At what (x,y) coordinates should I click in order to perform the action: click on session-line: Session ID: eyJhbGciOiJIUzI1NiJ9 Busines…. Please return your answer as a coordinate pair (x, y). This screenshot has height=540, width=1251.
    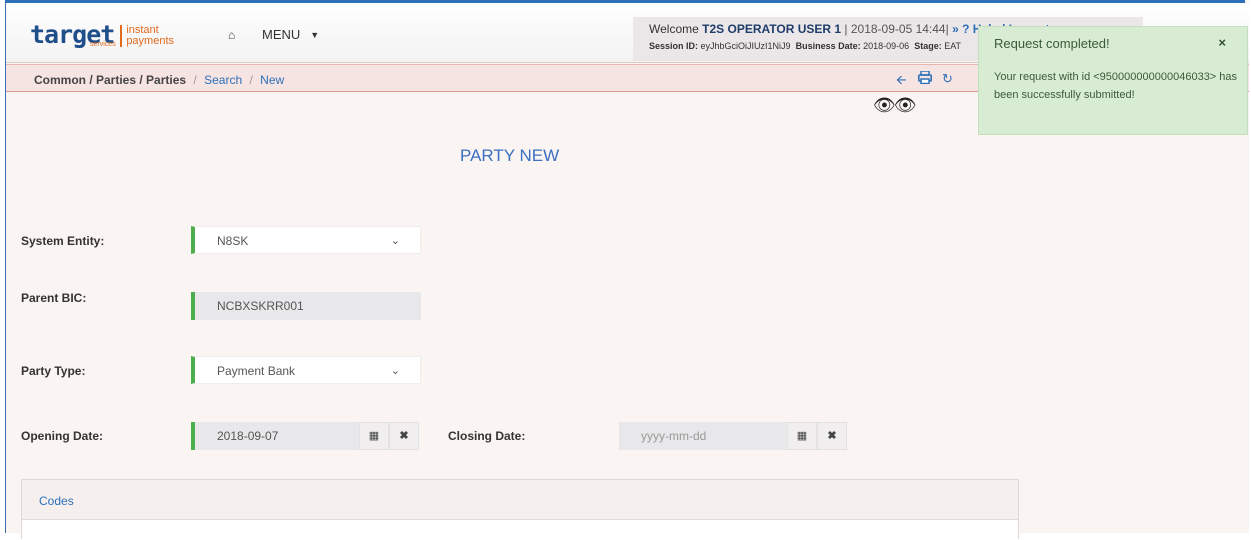
    Looking at the image, I should click on (805, 46).